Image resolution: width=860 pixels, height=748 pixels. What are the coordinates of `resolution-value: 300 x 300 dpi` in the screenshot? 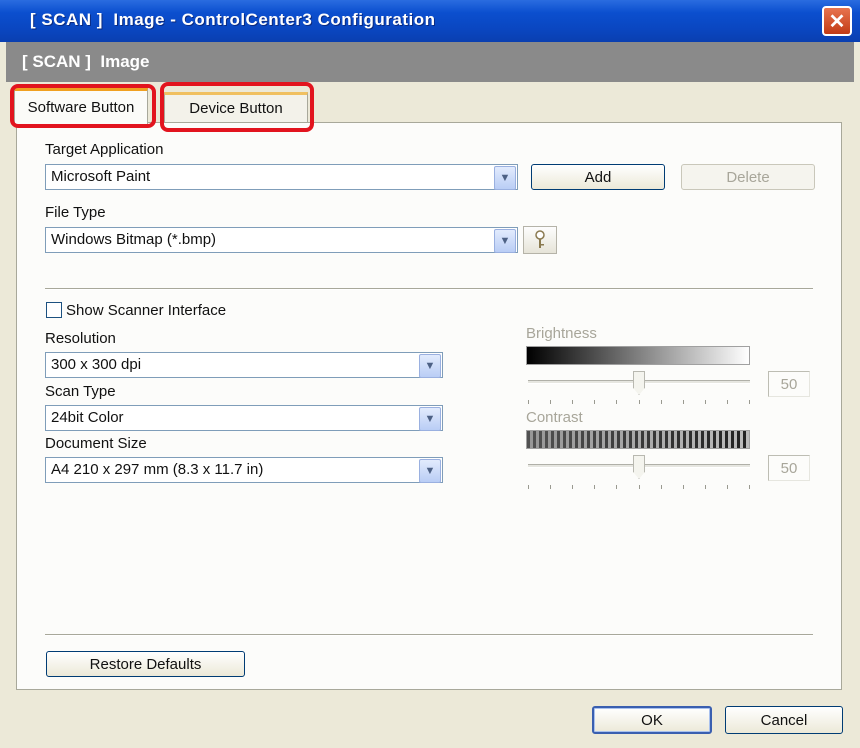 It's located at (96, 364).